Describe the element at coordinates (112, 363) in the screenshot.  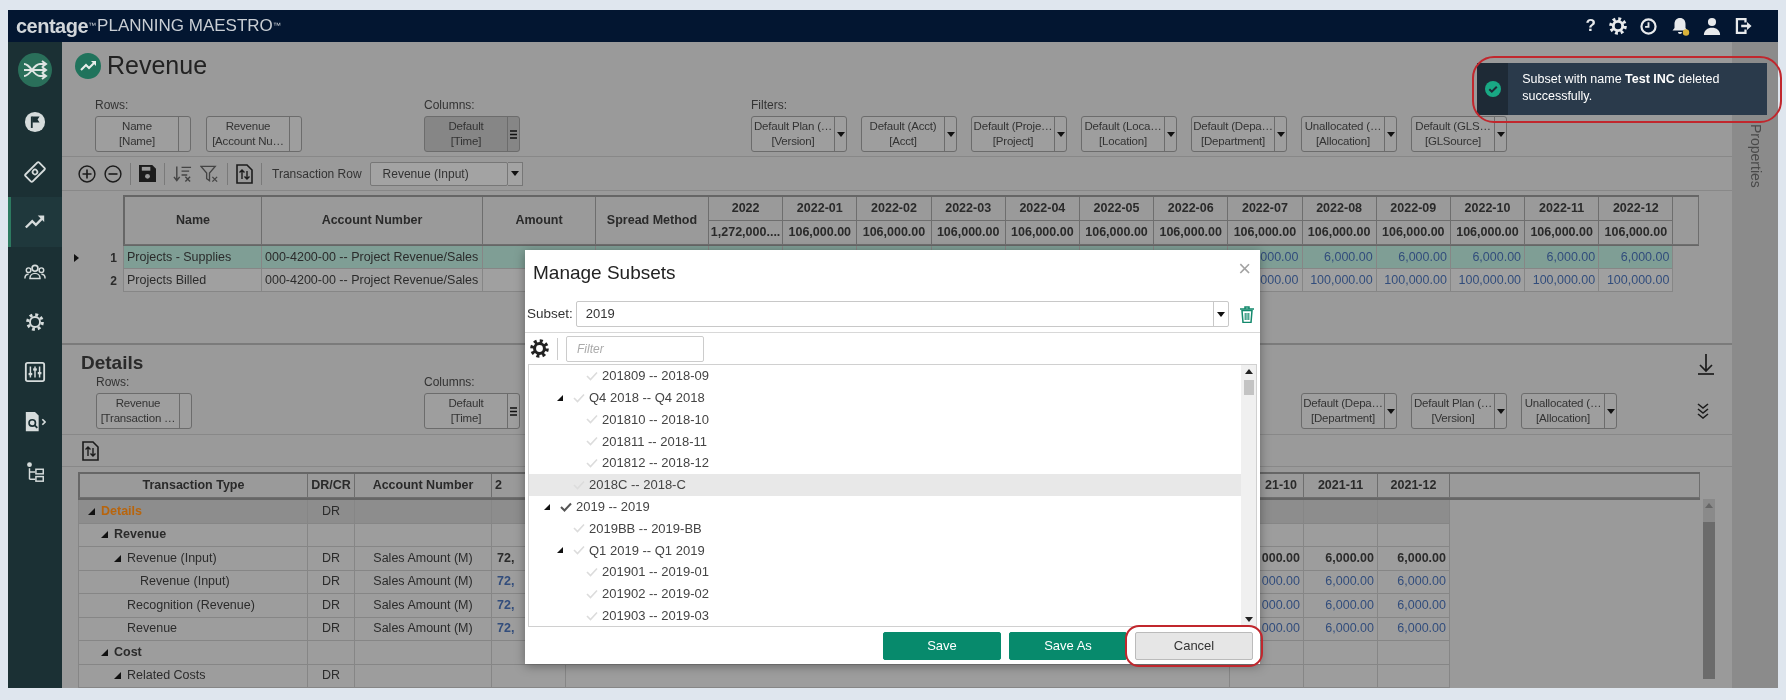
I see `section-title: Details` at that location.